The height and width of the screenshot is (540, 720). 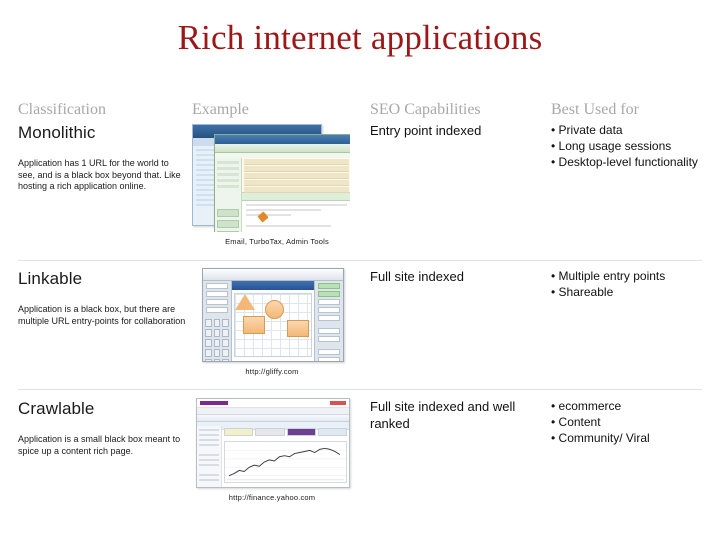 What do you see at coordinates (582, 292) in the screenshot?
I see `list-item: • Shareable` at bounding box center [582, 292].